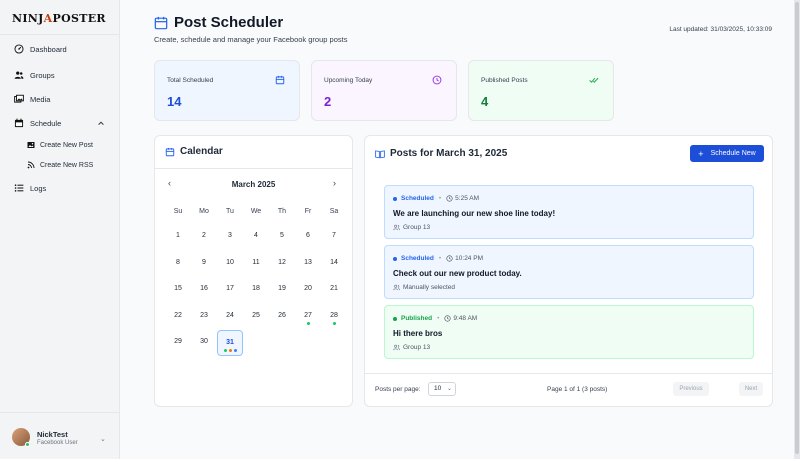 The height and width of the screenshot is (459, 800). I want to click on calendar-day: 18, so click(256, 290).